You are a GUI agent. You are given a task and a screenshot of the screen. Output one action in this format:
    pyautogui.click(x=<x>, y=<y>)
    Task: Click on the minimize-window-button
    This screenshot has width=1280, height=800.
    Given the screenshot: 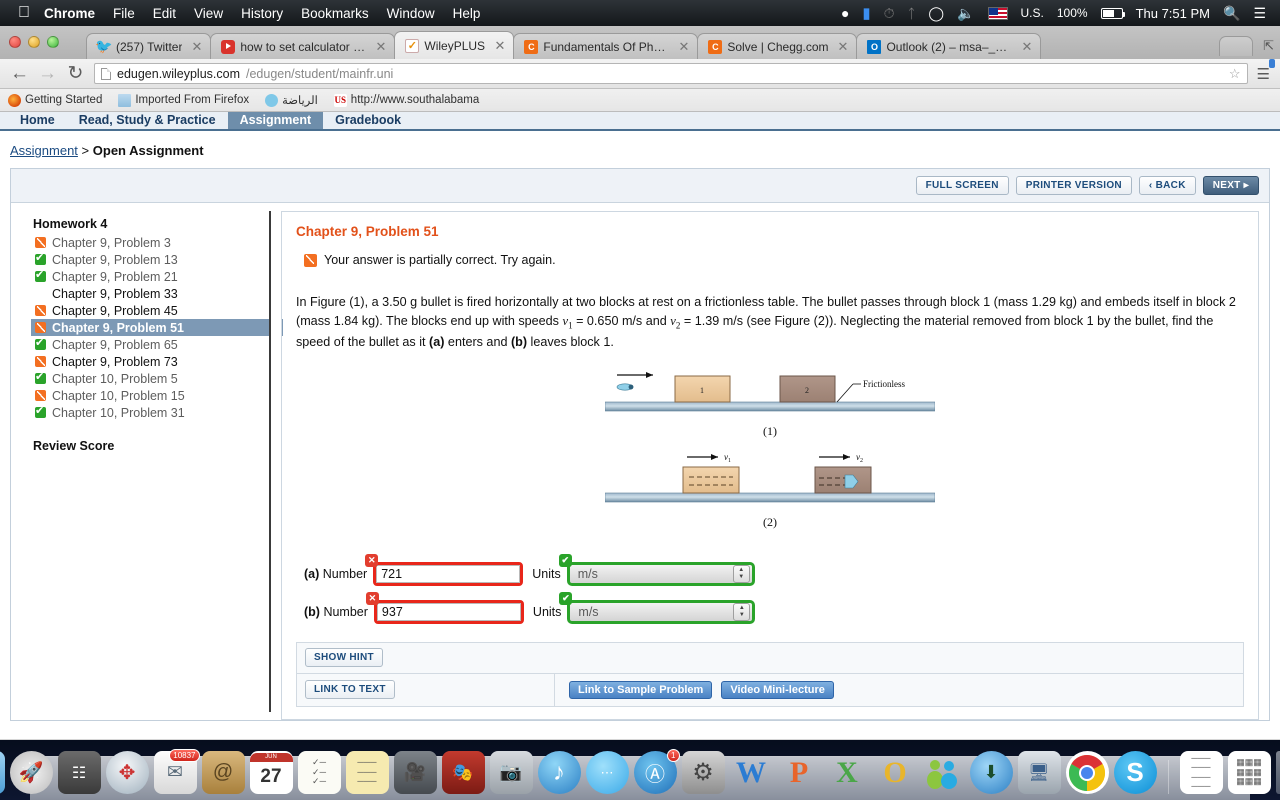 What is the action you would take?
    pyautogui.click(x=34, y=42)
    